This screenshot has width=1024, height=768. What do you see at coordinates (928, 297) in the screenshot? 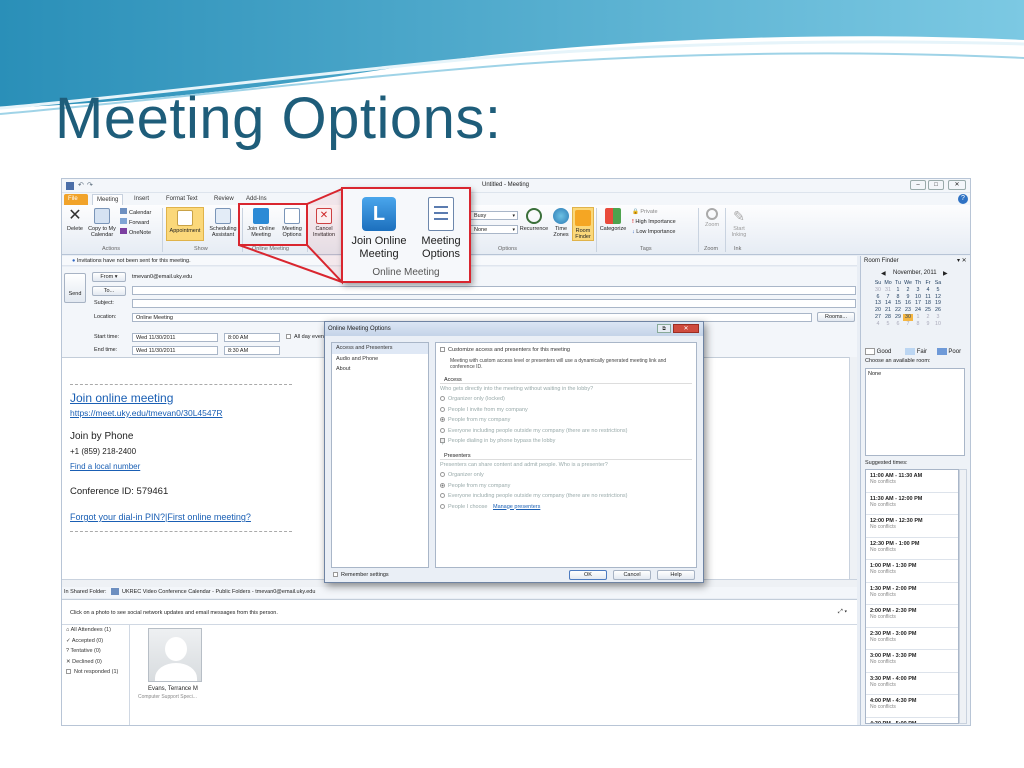
I see `calendar-day: 11` at bounding box center [928, 297].